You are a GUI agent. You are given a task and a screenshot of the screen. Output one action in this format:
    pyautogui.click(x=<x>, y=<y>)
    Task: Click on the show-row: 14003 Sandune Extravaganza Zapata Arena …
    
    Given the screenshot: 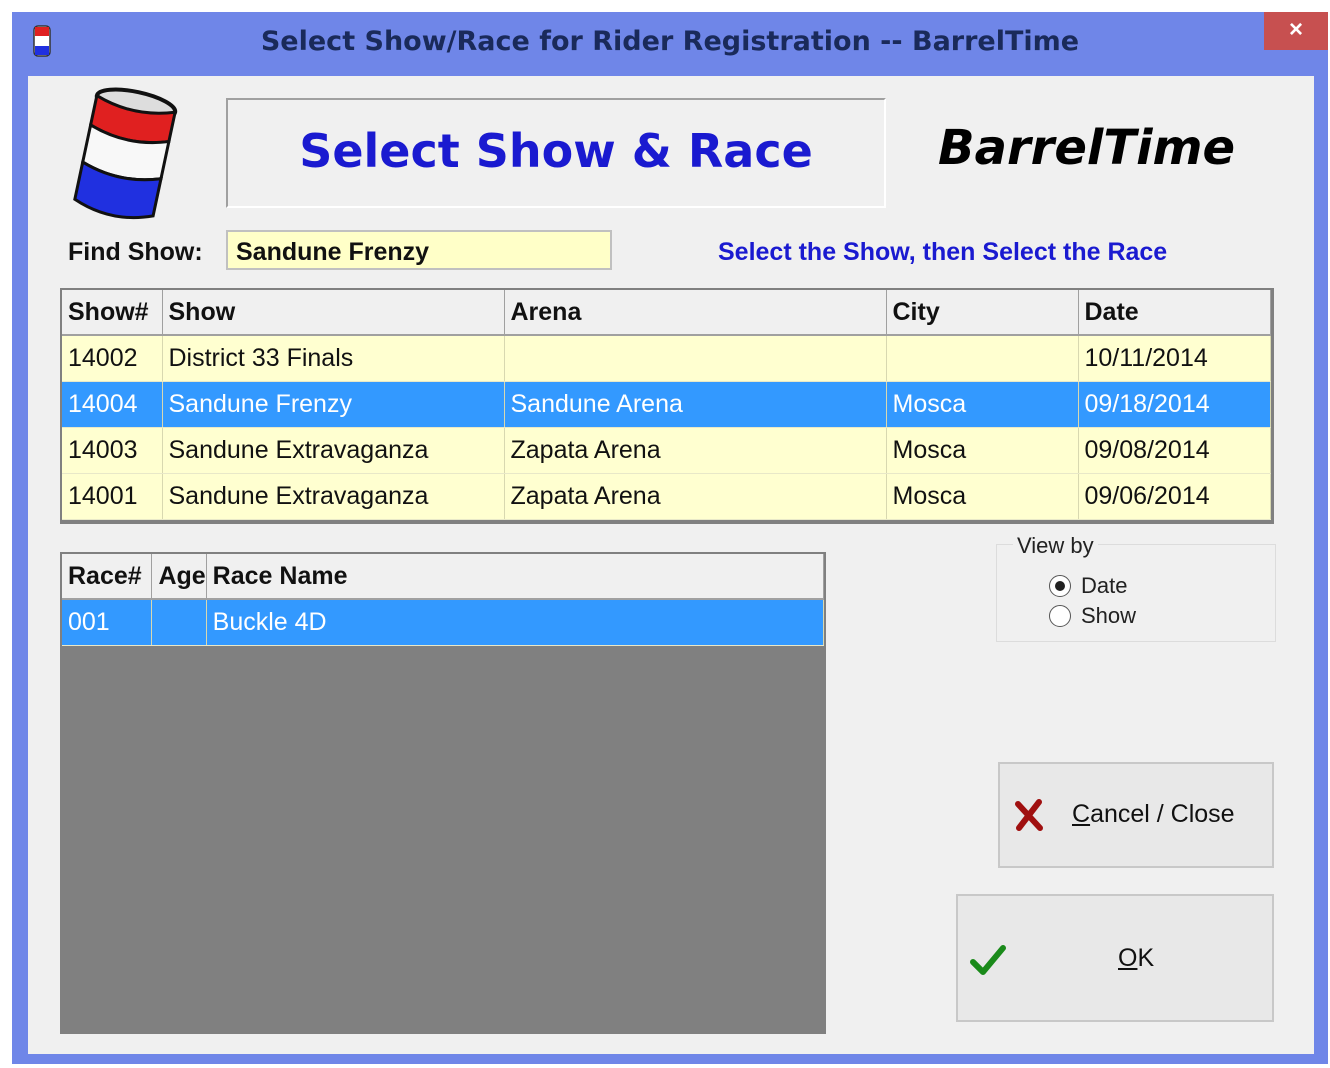 What is the action you would take?
    pyautogui.click(x=666, y=450)
    